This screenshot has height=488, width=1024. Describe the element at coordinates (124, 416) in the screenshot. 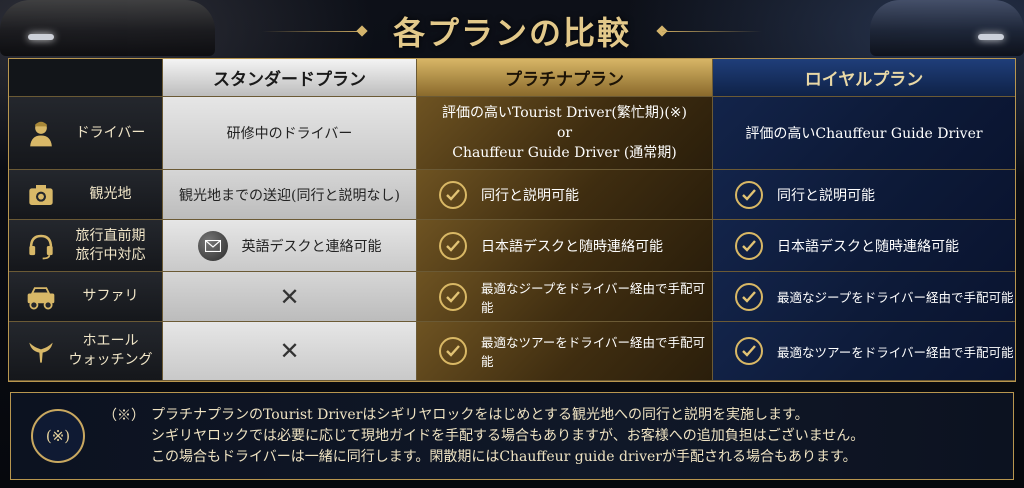

I see `note-mark: （※）` at that location.